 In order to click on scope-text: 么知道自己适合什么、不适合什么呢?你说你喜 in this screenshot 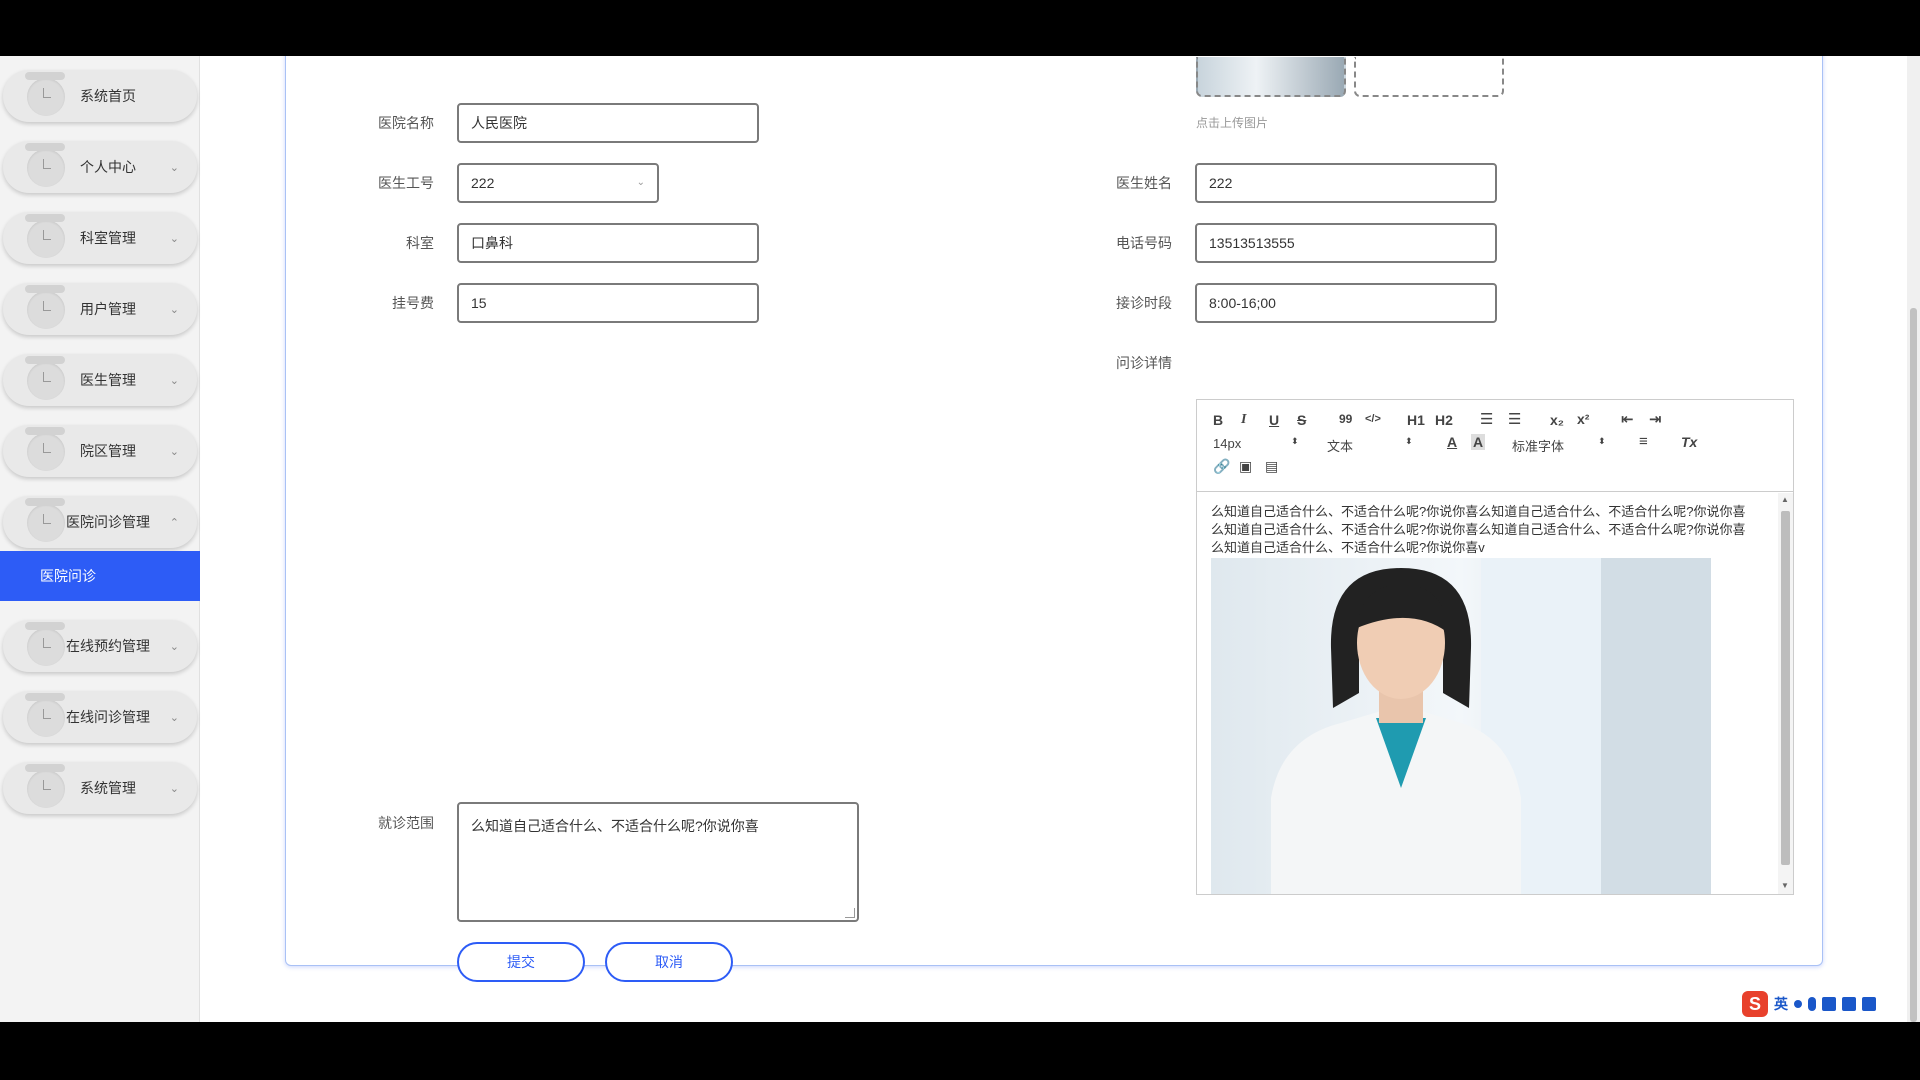, I will do `click(615, 826)`.